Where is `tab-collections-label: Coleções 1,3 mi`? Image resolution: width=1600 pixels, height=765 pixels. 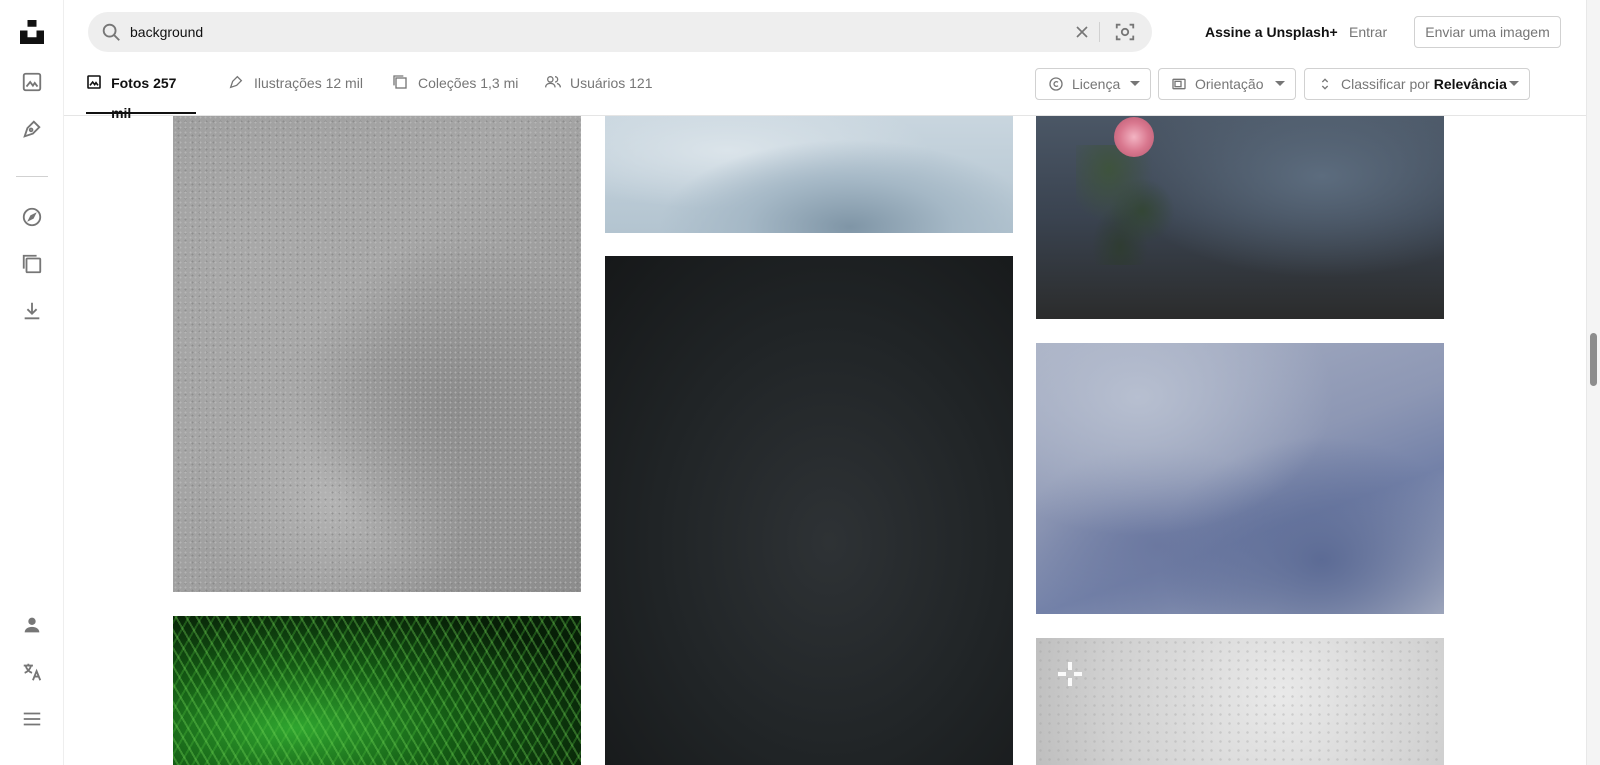
tab-collections-label: Coleções 1,3 mi is located at coordinates (468, 83).